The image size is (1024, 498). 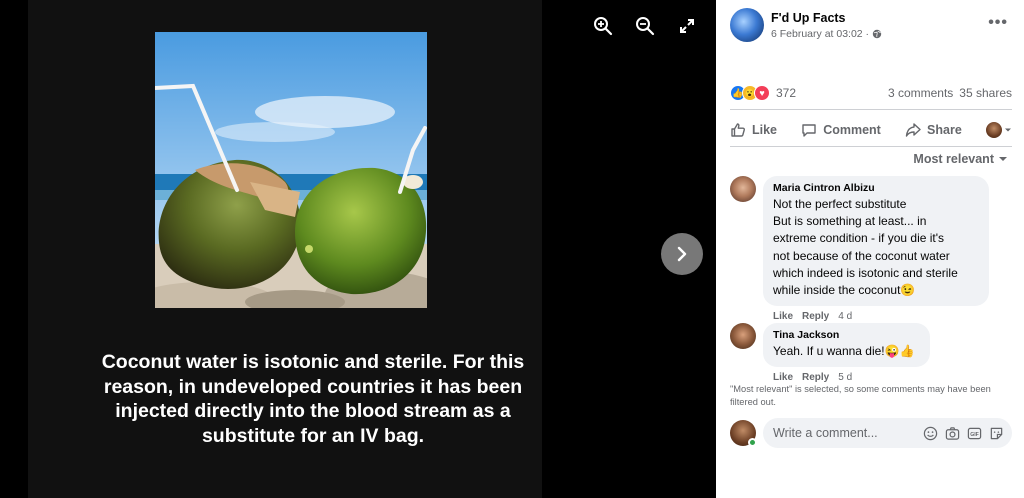 I want to click on chevron-right-icon, so click(x=682, y=254).